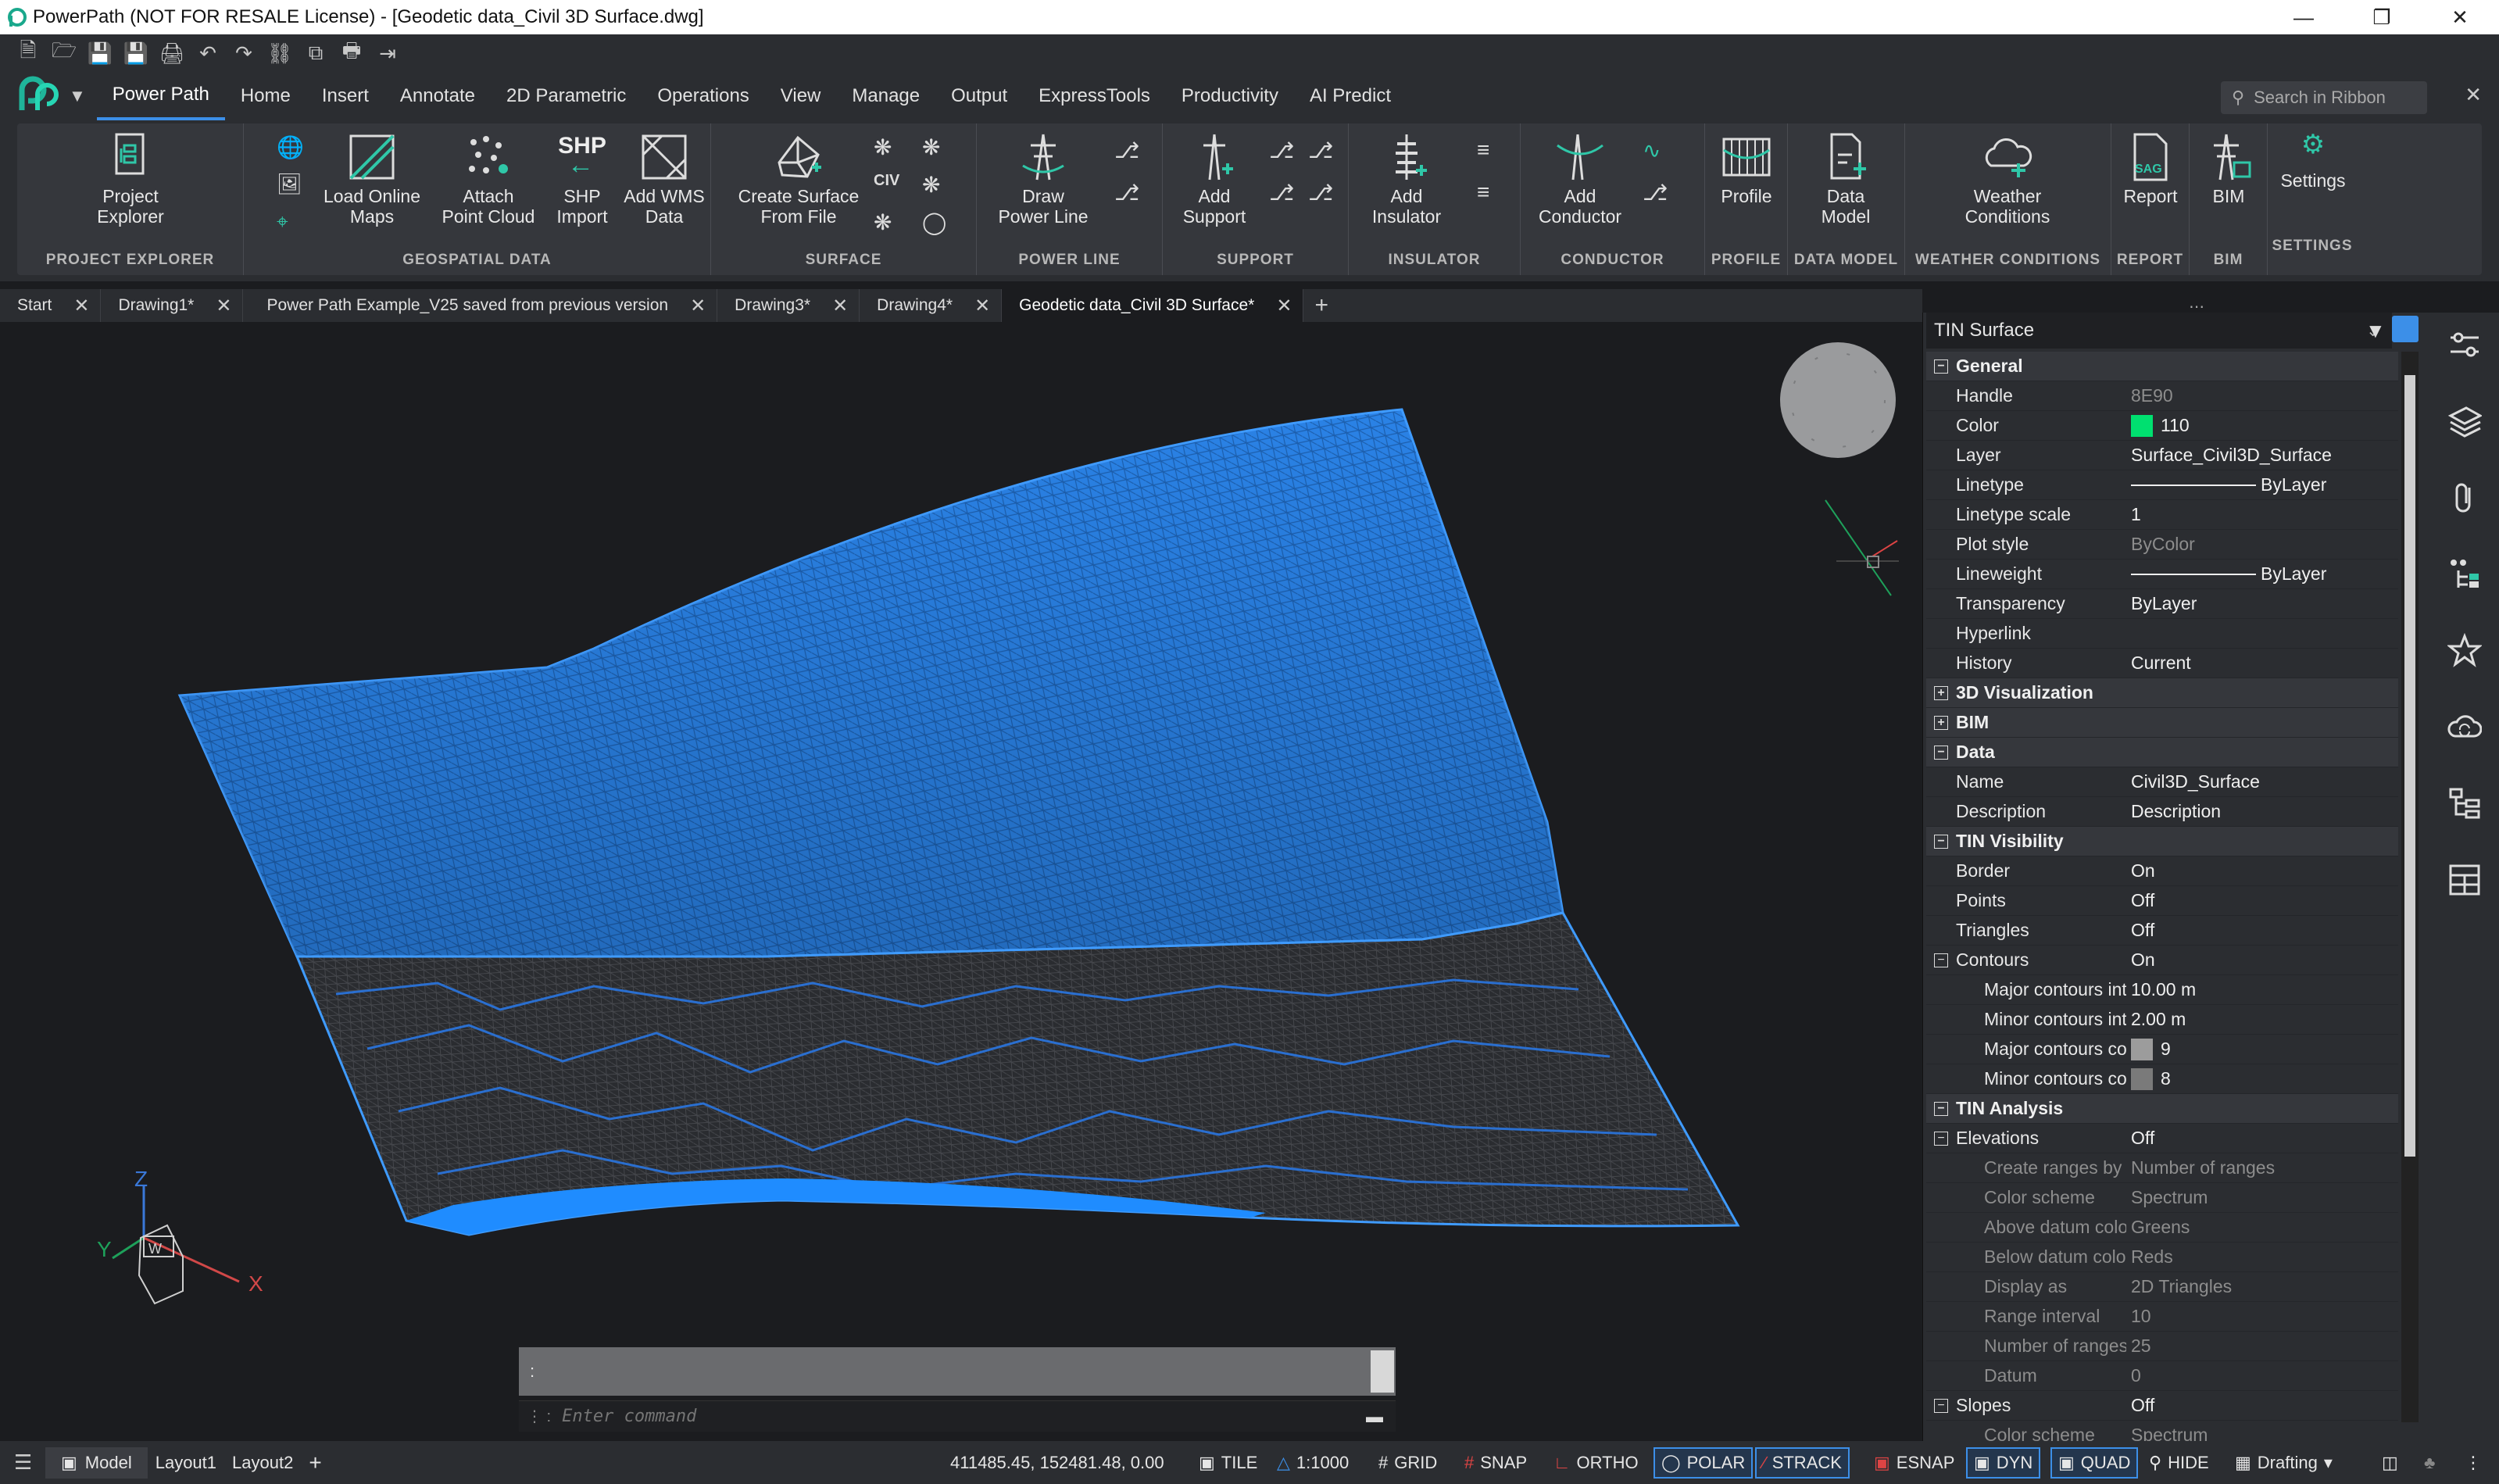 The image size is (2499, 1484). Describe the element at coordinates (2162, 1168) in the screenshot. I see `property-row: Create ranges by Number of ranges` at that location.